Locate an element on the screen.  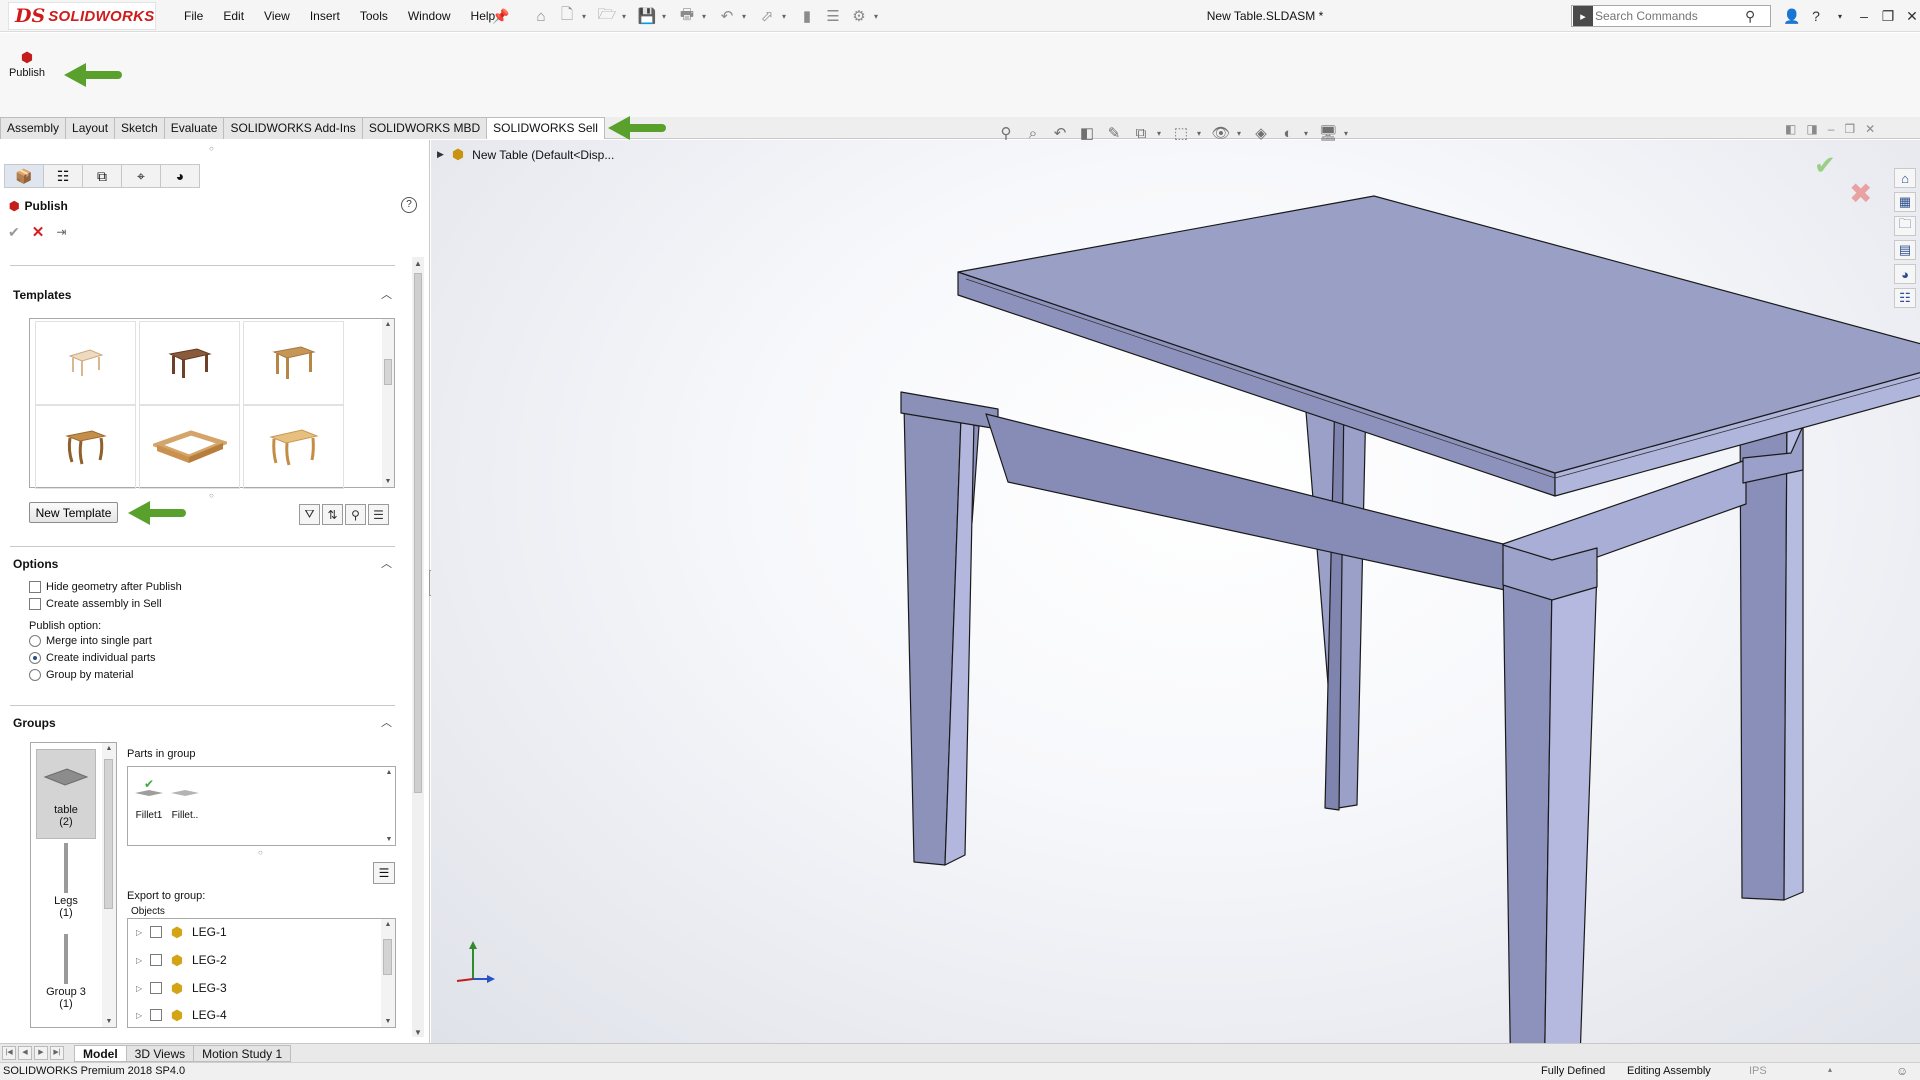
menu-view: View is located at coordinates (277, 16).